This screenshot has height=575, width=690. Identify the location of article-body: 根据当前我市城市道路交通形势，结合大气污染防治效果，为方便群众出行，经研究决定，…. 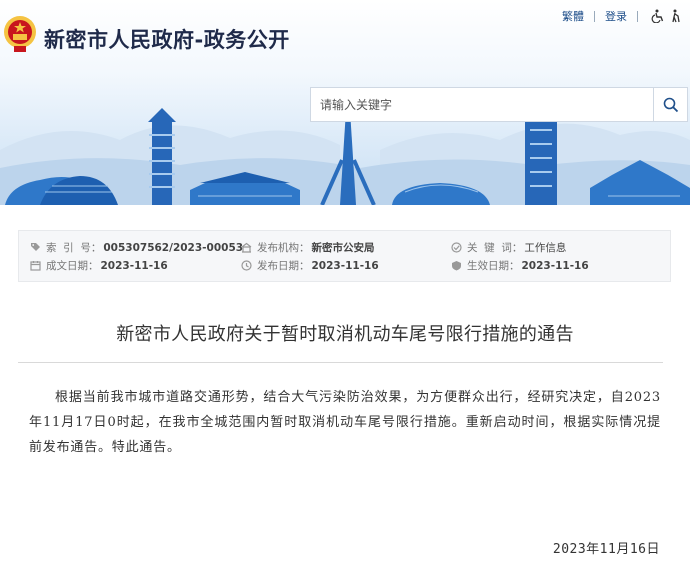
(345, 422).